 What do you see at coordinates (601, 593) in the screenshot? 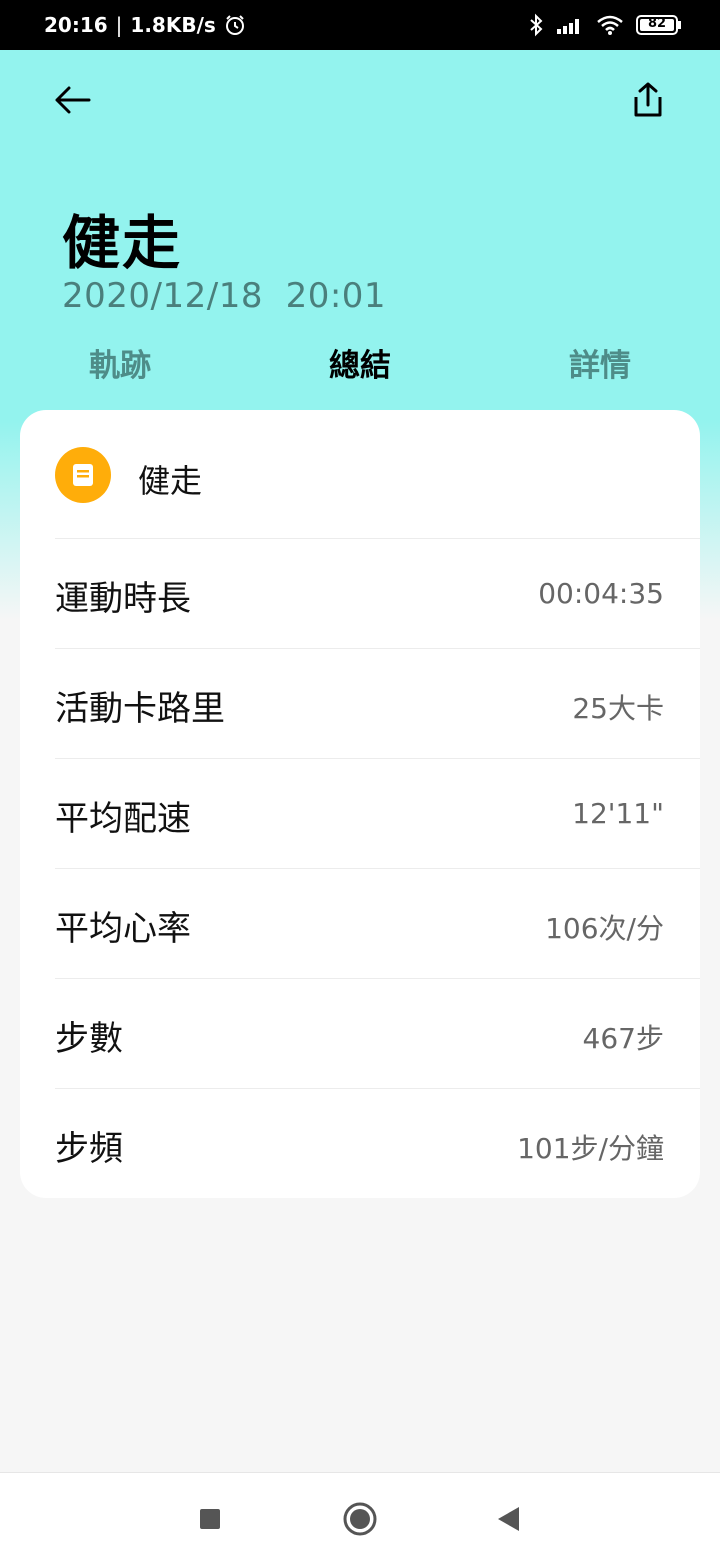
I see `stat-value: 00:04:35` at bounding box center [601, 593].